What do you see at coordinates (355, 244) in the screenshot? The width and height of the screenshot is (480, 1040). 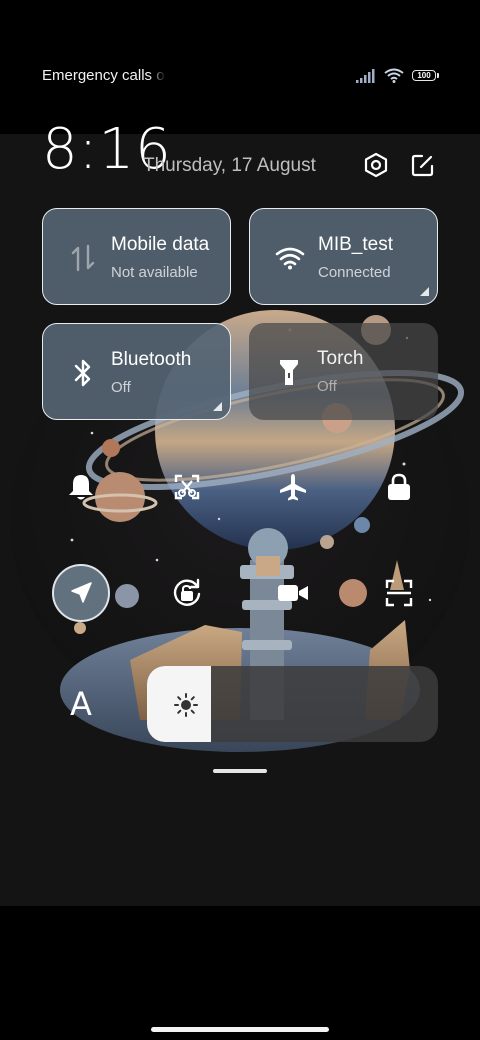 I see `wifi-network-name: MIB_test` at bounding box center [355, 244].